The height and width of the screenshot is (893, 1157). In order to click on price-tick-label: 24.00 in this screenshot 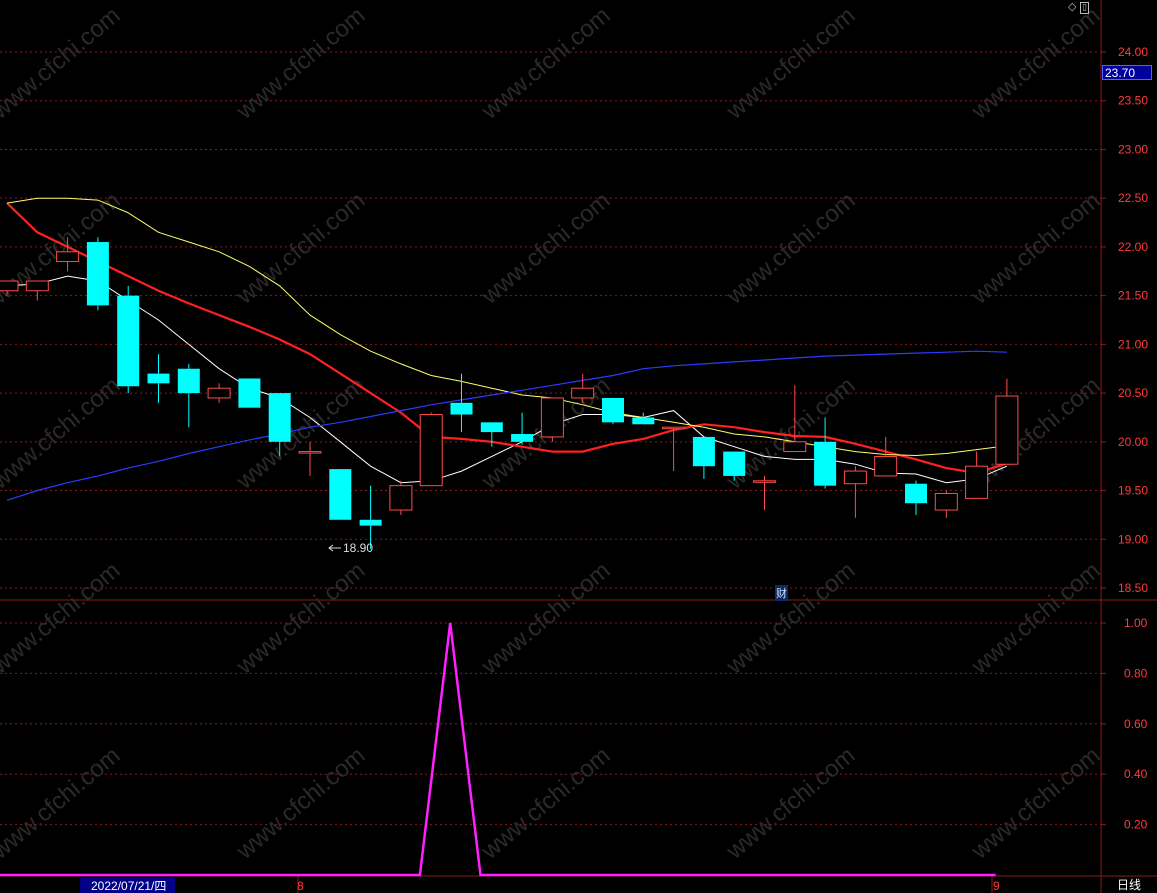, I will do `click(1133, 52)`.